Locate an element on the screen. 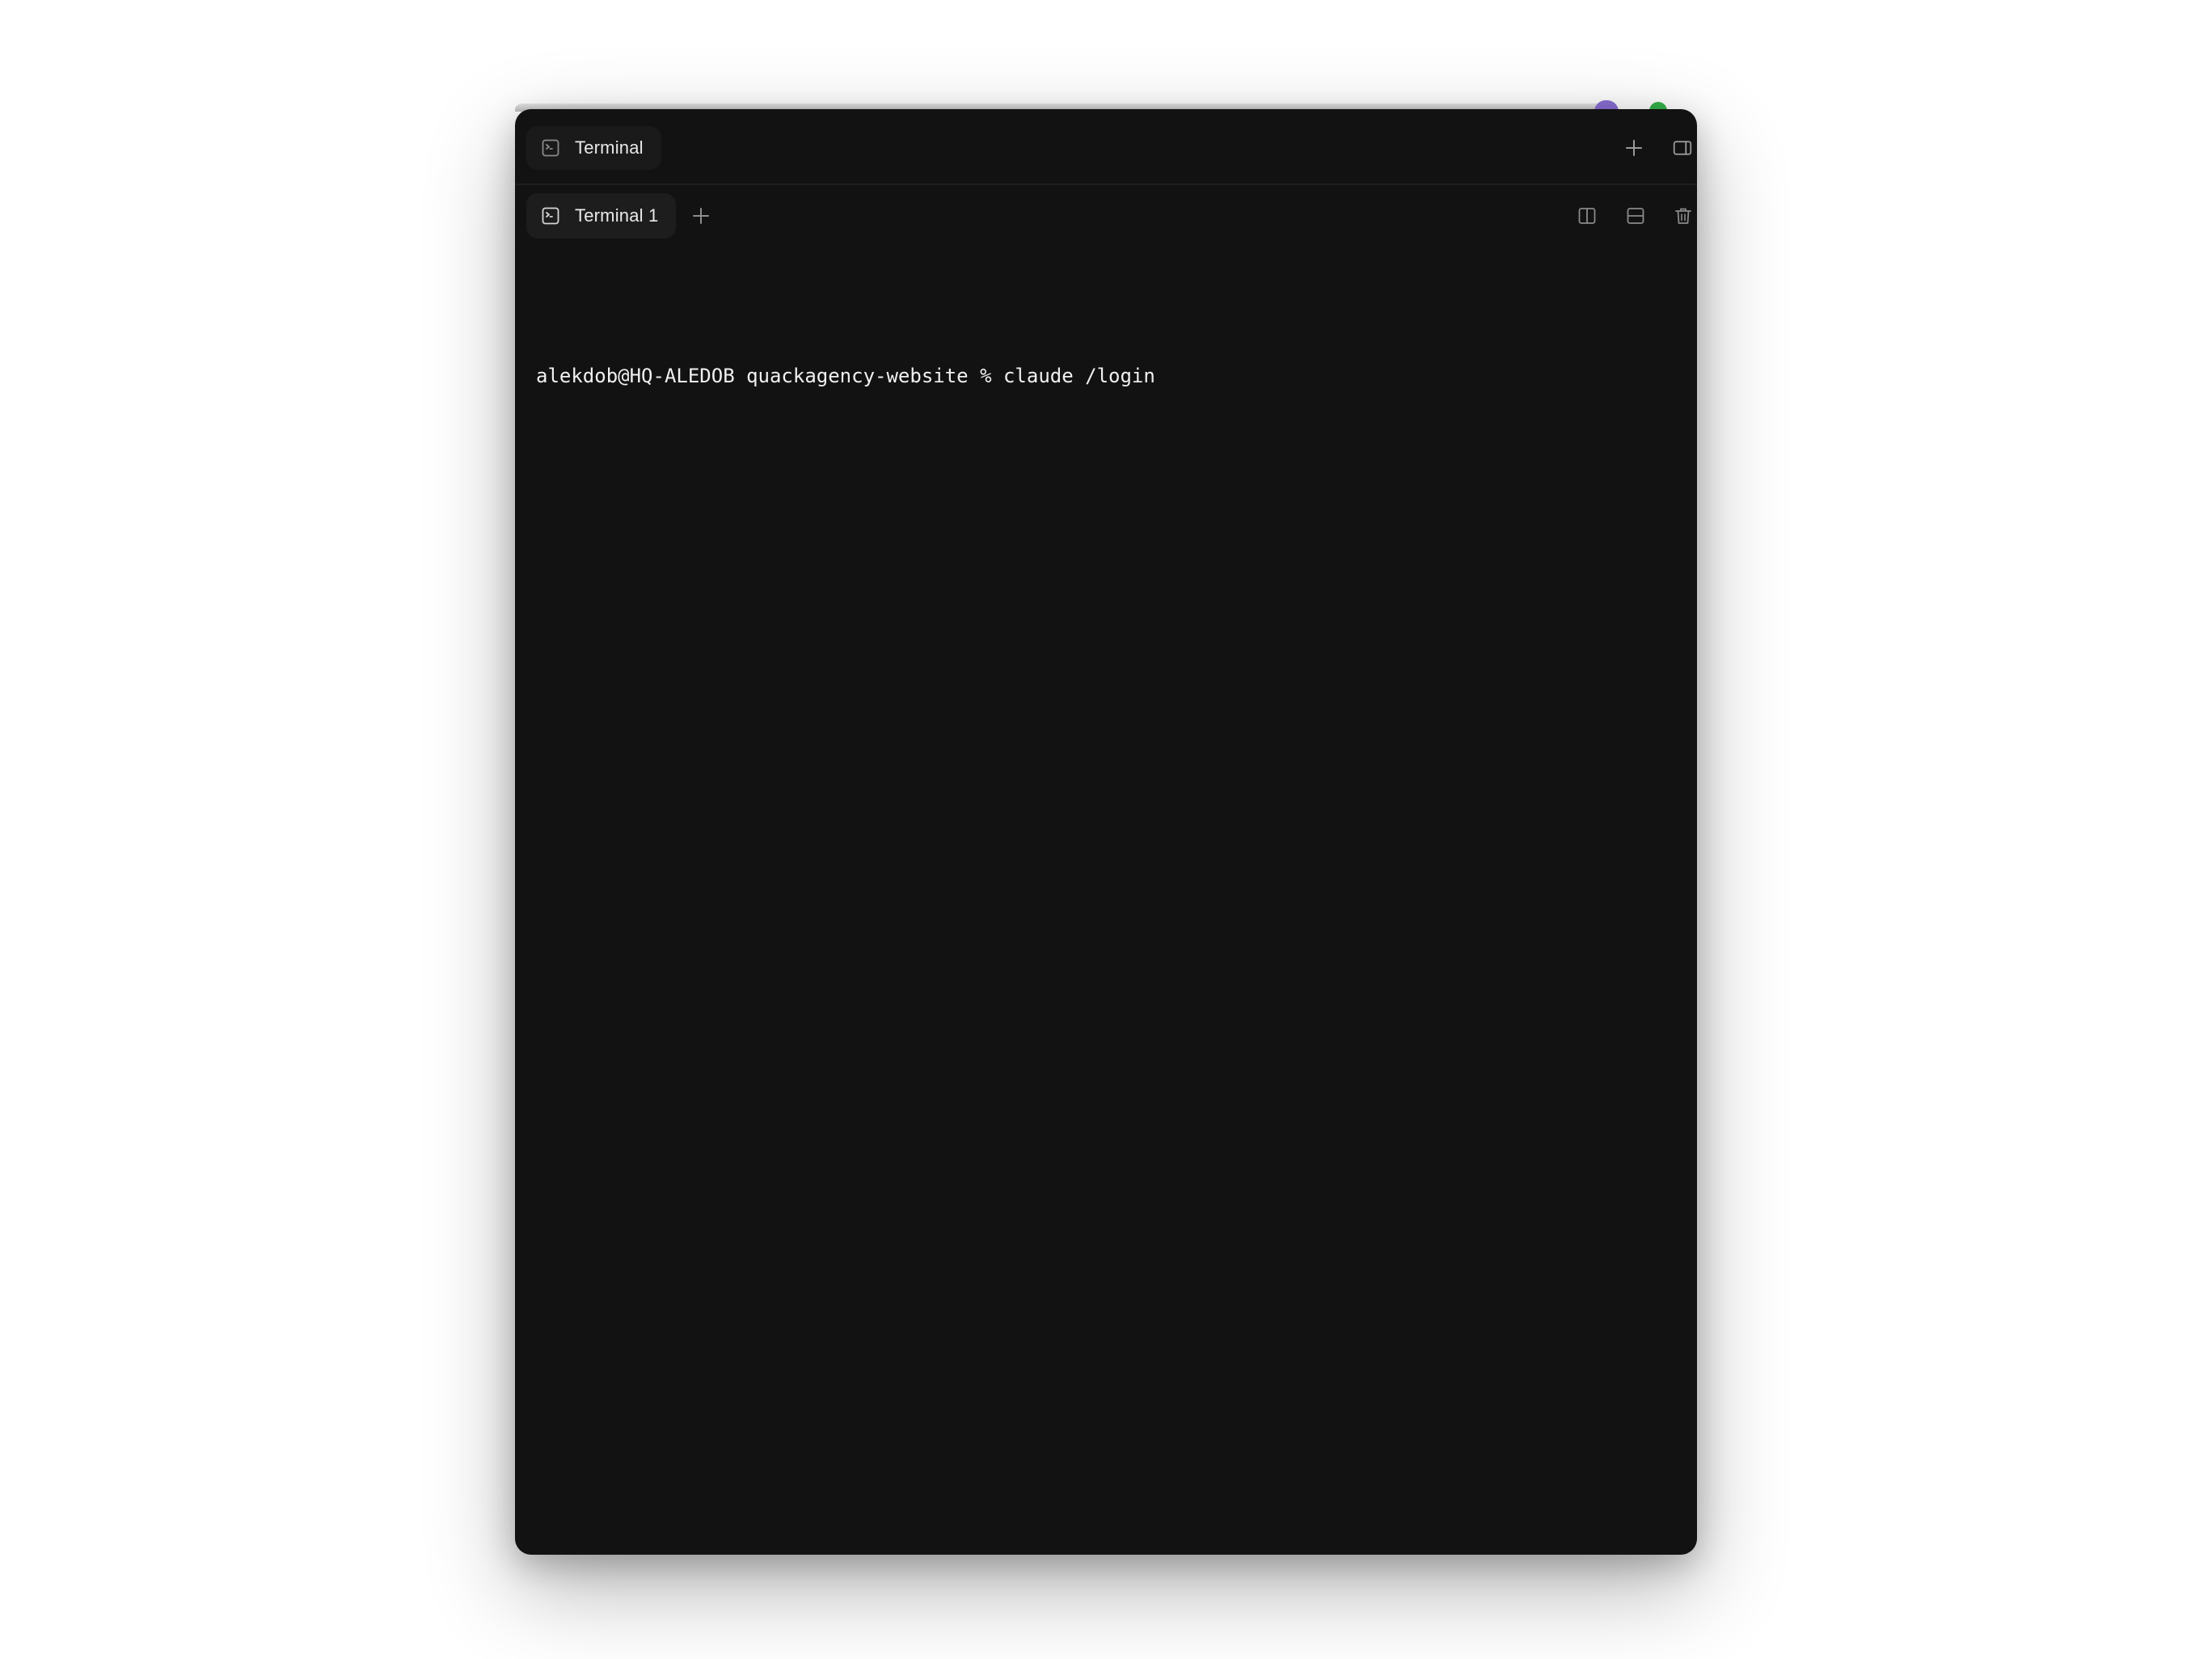 Image resolution: width=2212 pixels, height=1659 pixels. shell-prompt: alekdob@HQ-ALEDOB quackagency-website % is located at coordinates (769, 376).